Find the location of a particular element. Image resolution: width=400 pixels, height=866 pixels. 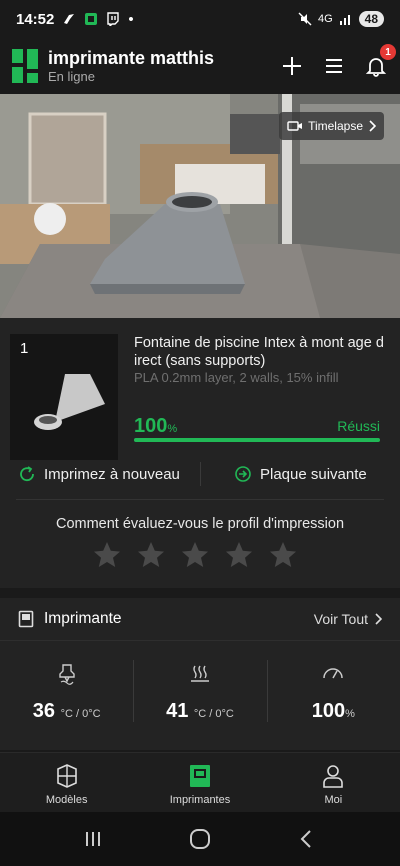

video-camera-icon is located at coordinates (295, 126).